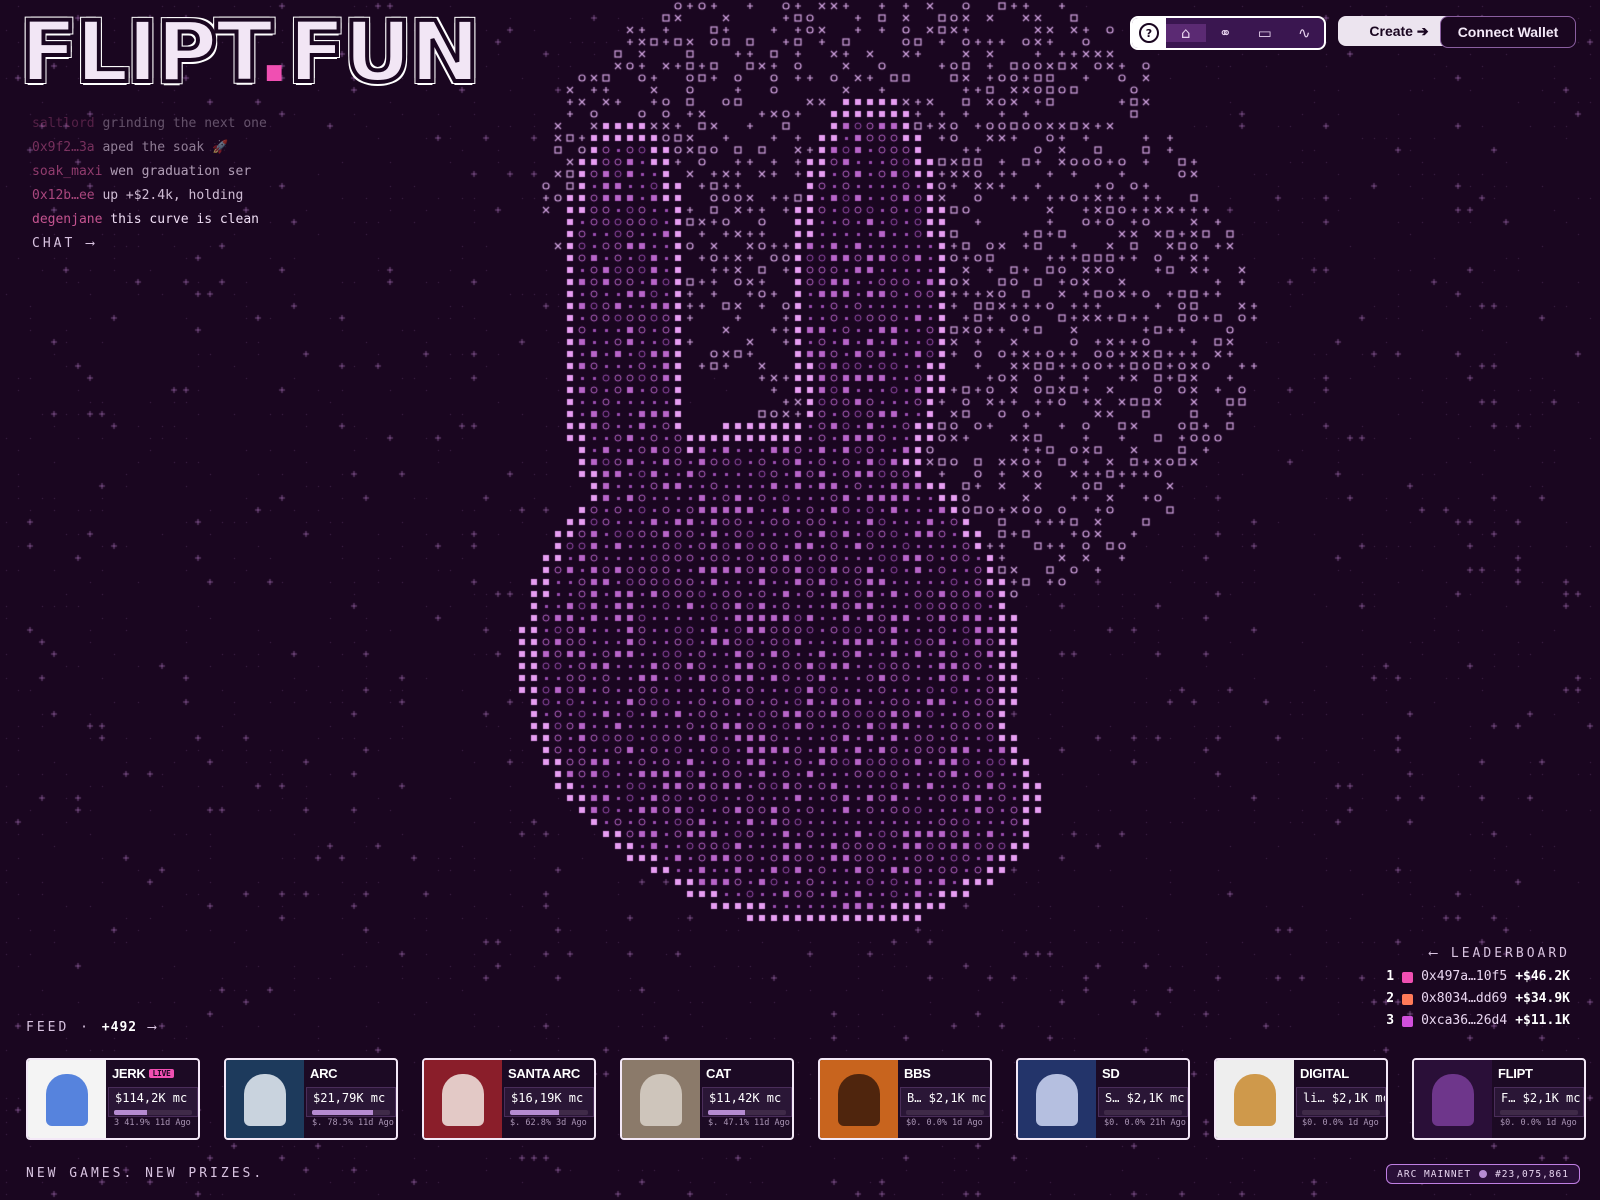 Image resolution: width=1600 pixels, height=1200 pixels. What do you see at coordinates (64, 243) in the screenshot?
I see `chat-link: CHAT ⟶` at bounding box center [64, 243].